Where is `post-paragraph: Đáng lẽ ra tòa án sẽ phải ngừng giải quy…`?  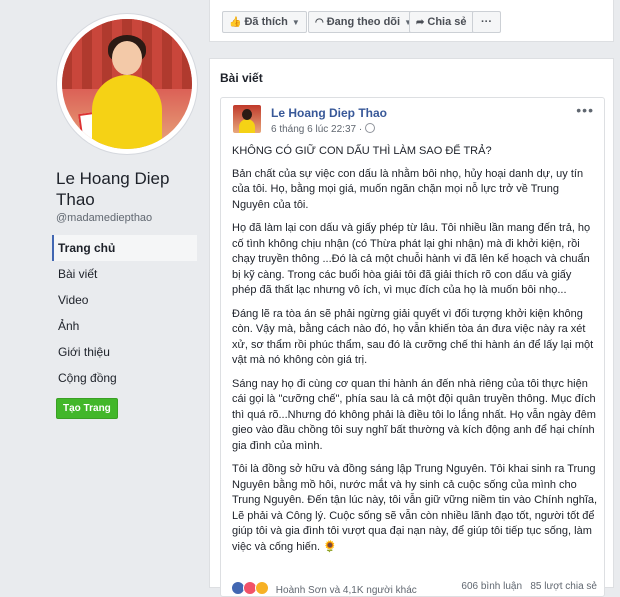 post-paragraph: Đáng lẽ ra tòa án sẽ phải ngừng giải quy… is located at coordinates (413, 337).